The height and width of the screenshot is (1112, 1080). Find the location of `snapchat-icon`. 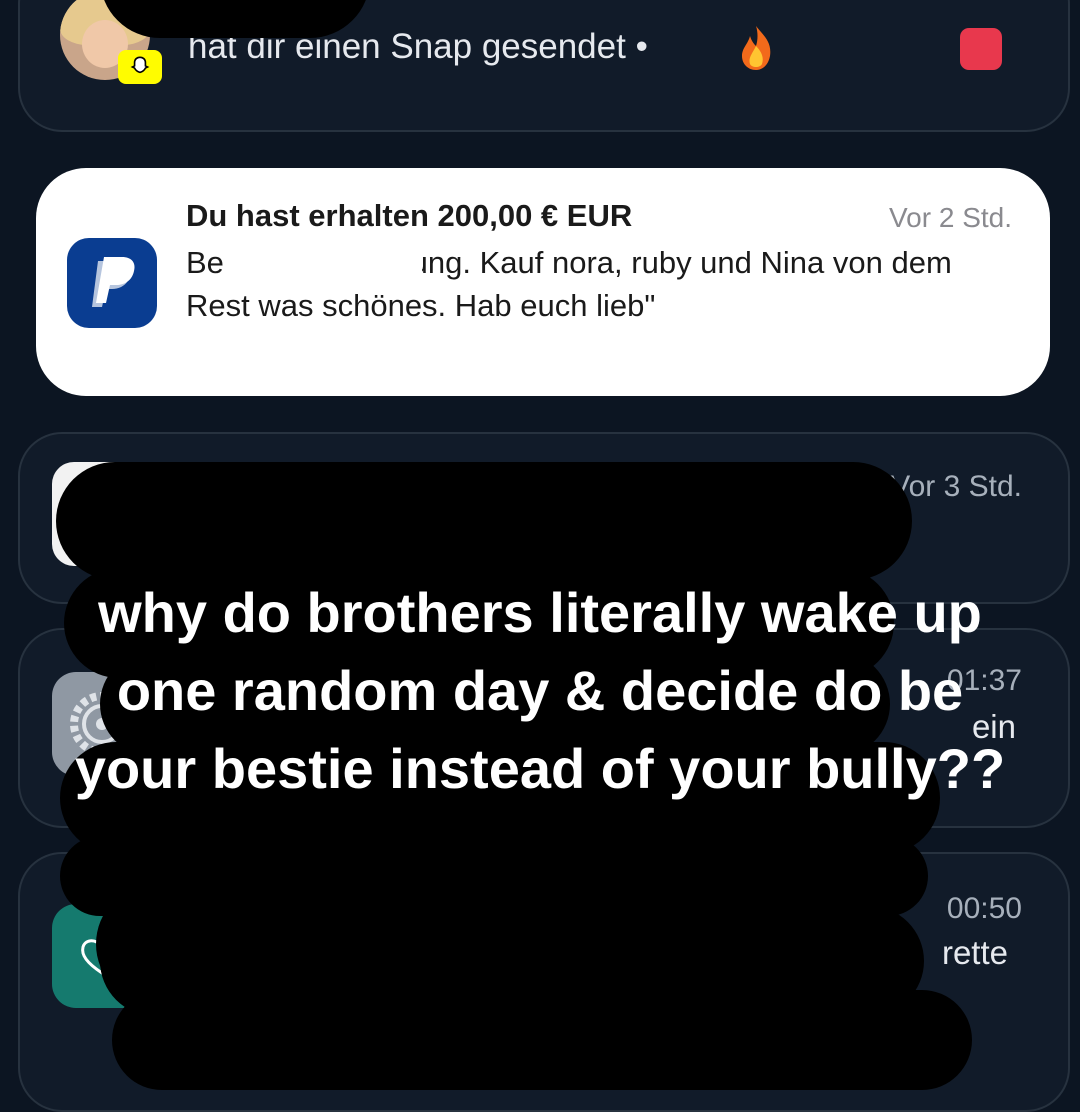

snapchat-icon is located at coordinates (140, 67).